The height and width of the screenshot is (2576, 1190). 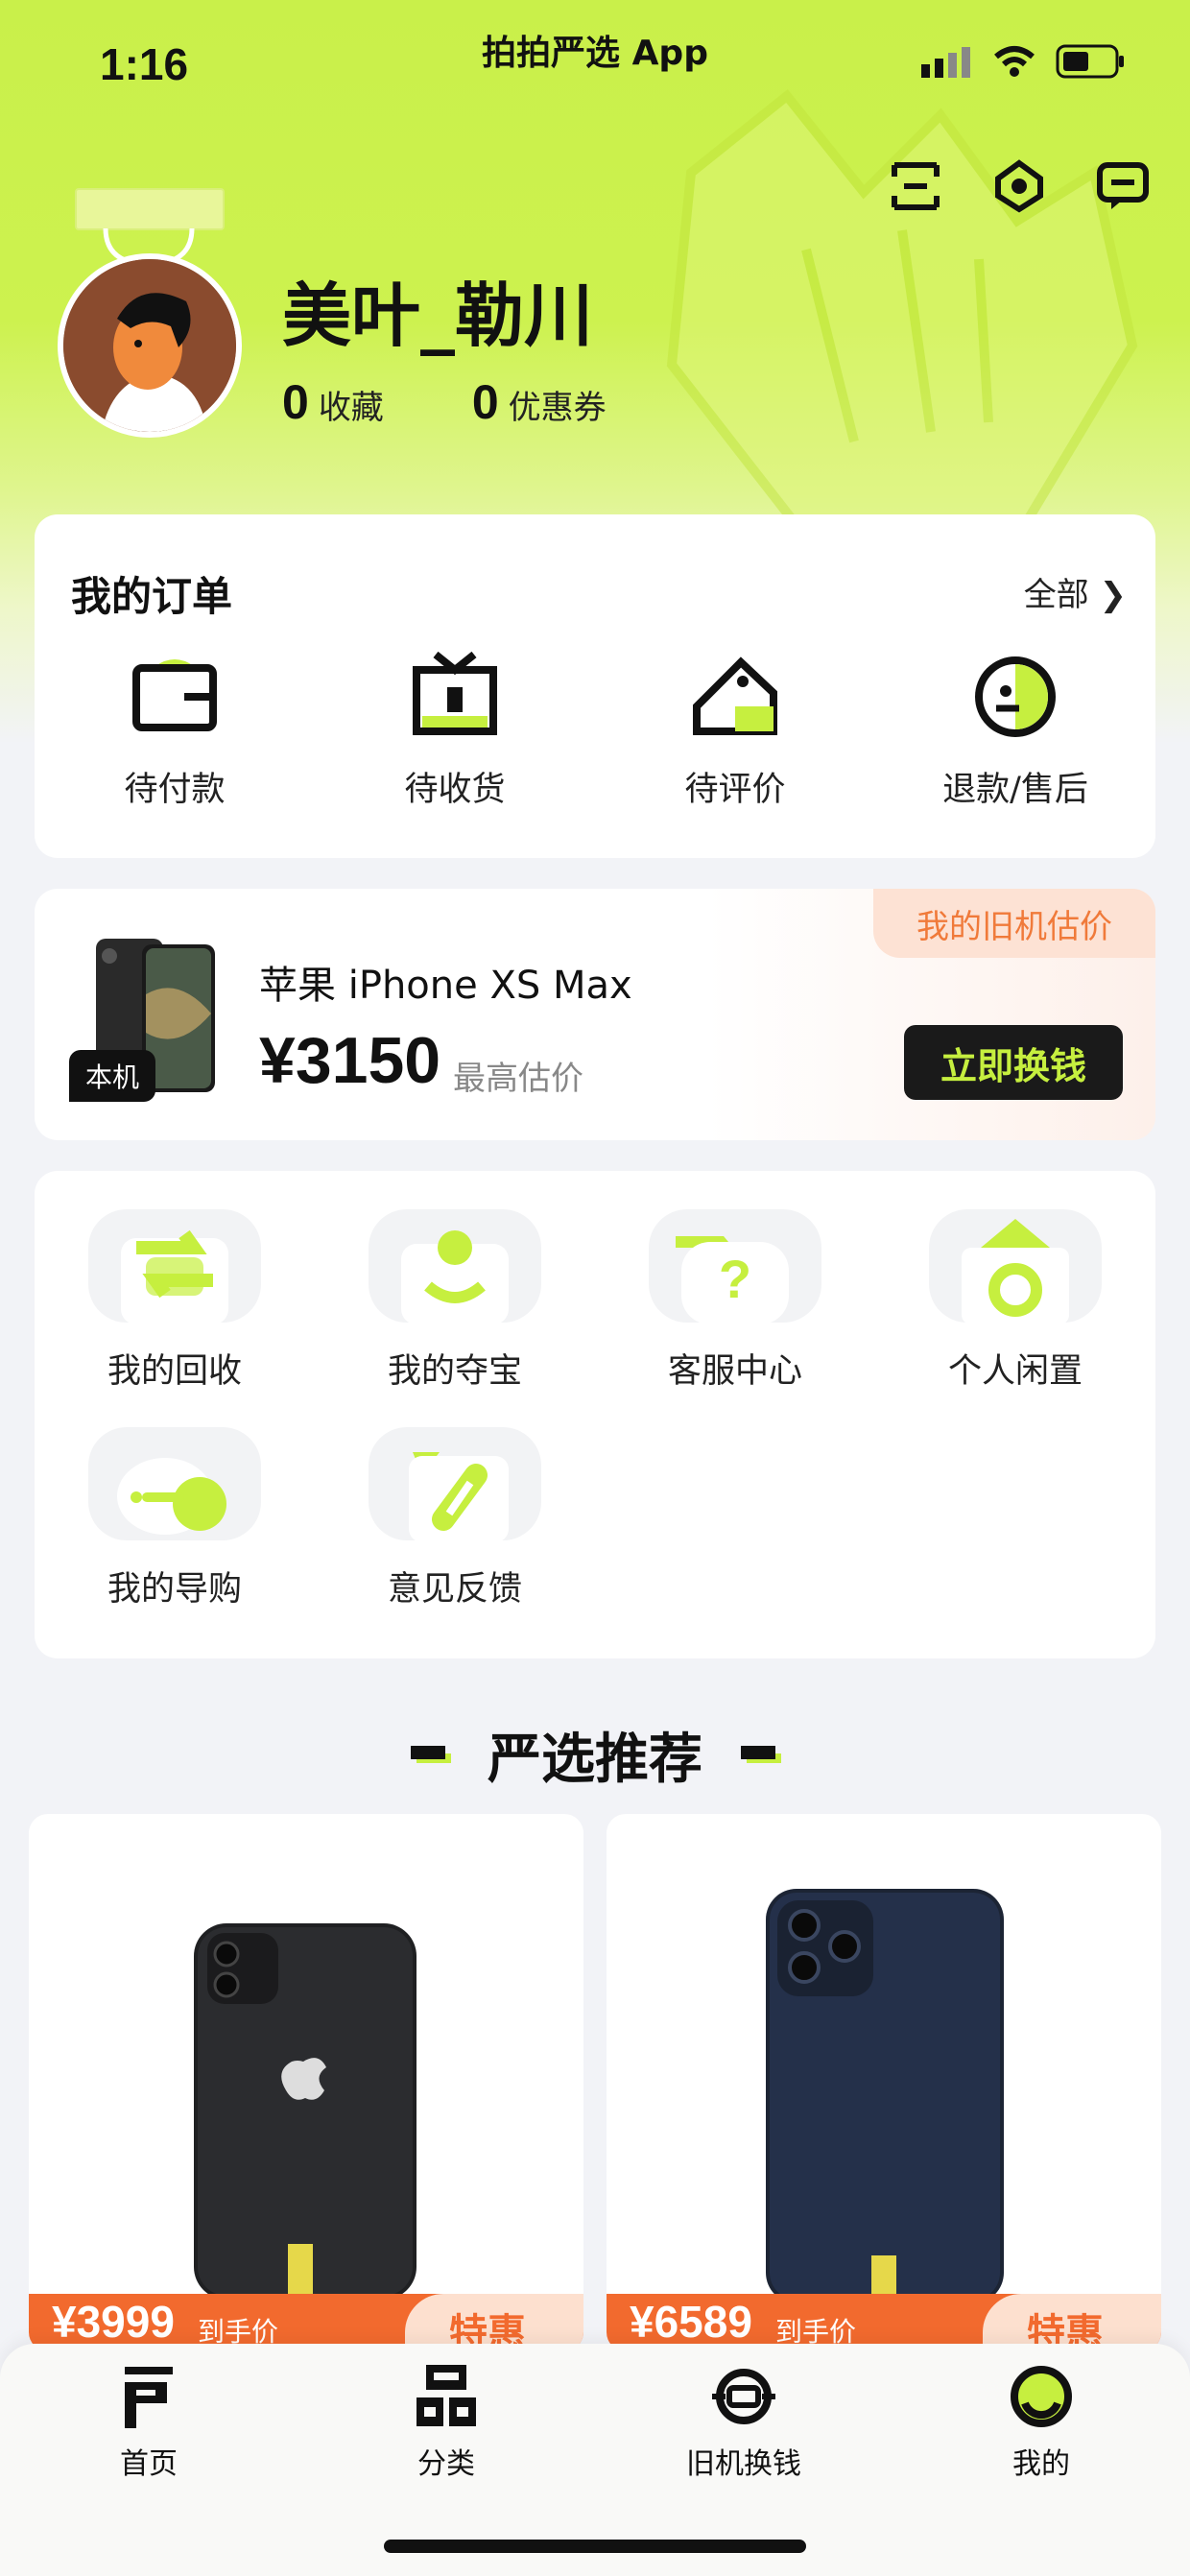 I want to click on device-model: 苹果 iPhone XS Max, so click(x=446, y=986).